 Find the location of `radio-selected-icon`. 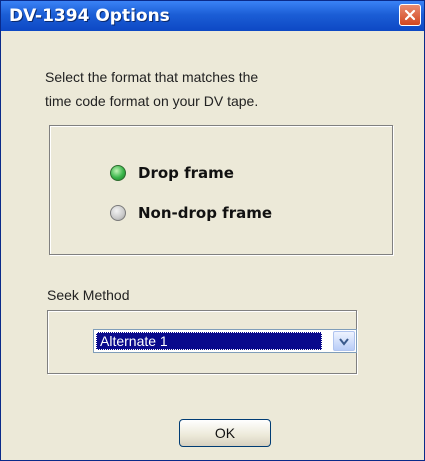

radio-selected-icon is located at coordinates (118, 173).